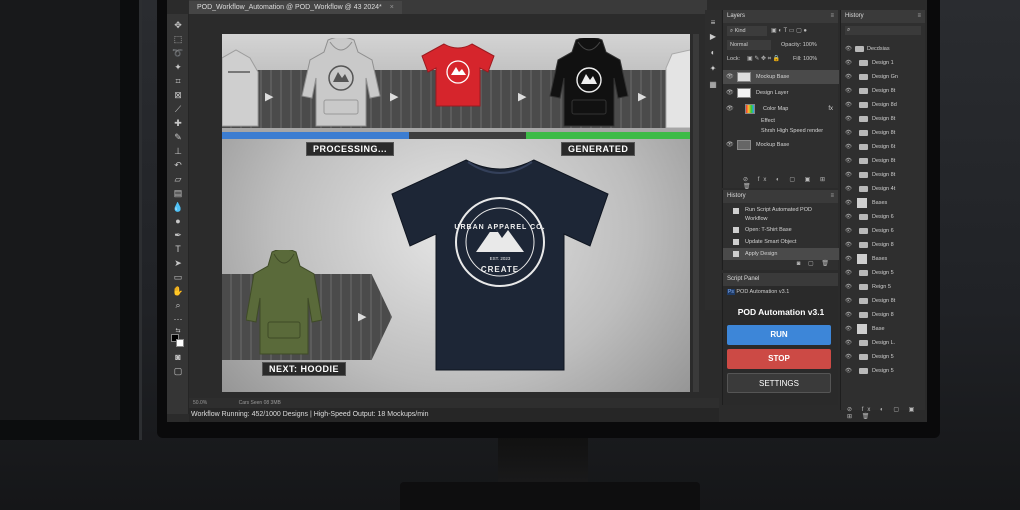  I want to click on lasso-tool-icon: ➰, so click(178, 53).